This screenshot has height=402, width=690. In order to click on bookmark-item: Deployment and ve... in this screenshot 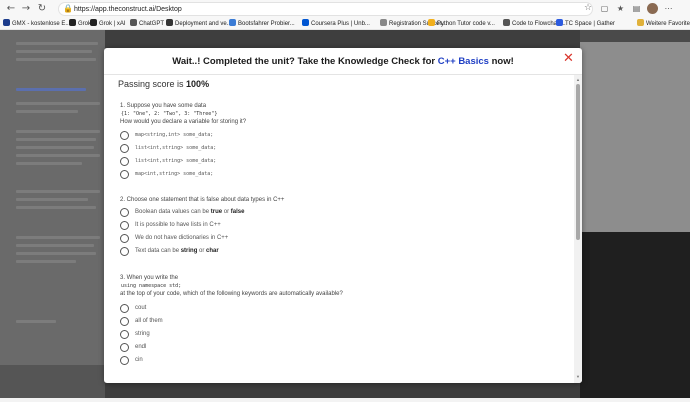, I will do `click(199, 24)`.